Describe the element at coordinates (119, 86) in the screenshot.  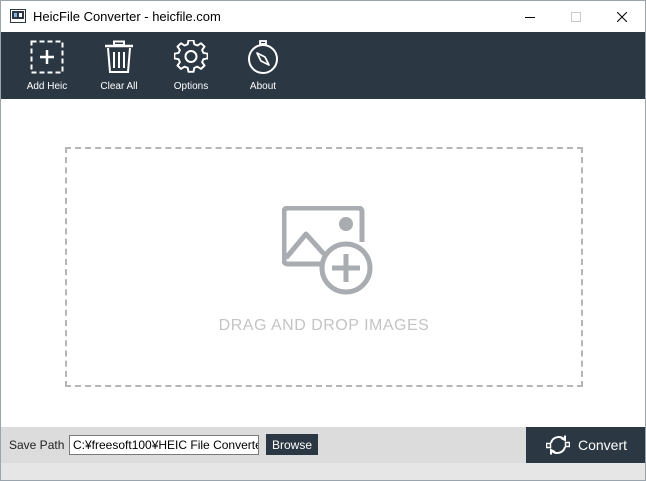
I see `clear-all-label: Clear All` at that location.